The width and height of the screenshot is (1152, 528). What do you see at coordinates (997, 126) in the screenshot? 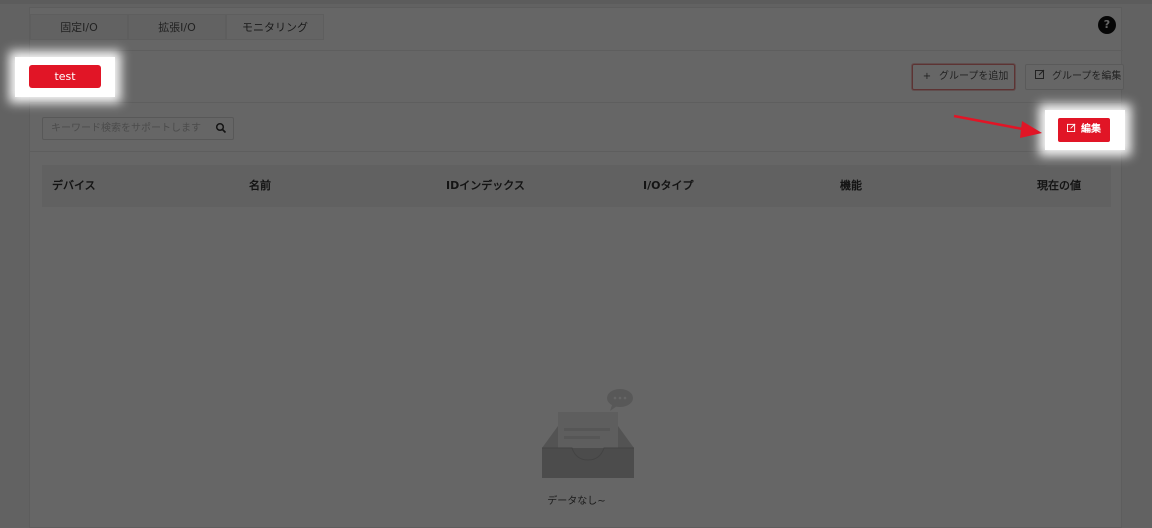
I see `pointer-arrow-icon` at bounding box center [997, 126].